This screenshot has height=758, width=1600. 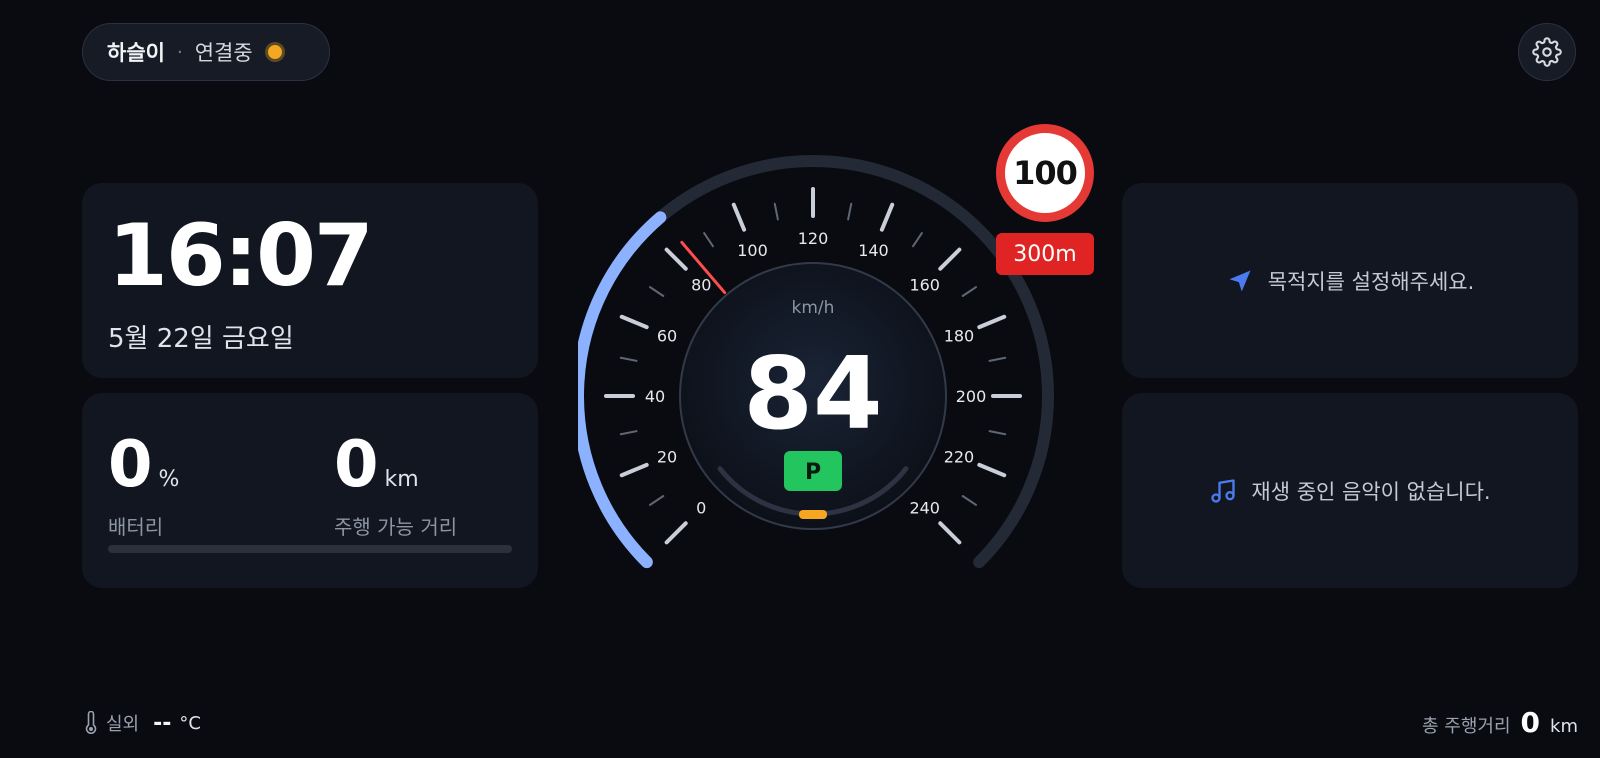 What do you see at coordinates (959, 336) in the screenshot?
I see `tick-label: 180` at bounding box center [959, 336].